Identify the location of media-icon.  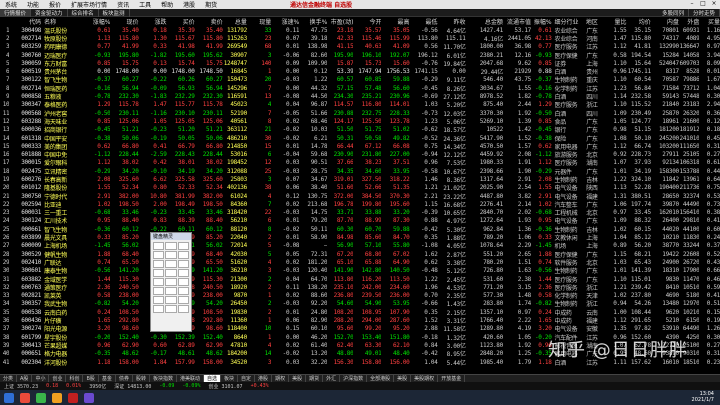
(89, 397).